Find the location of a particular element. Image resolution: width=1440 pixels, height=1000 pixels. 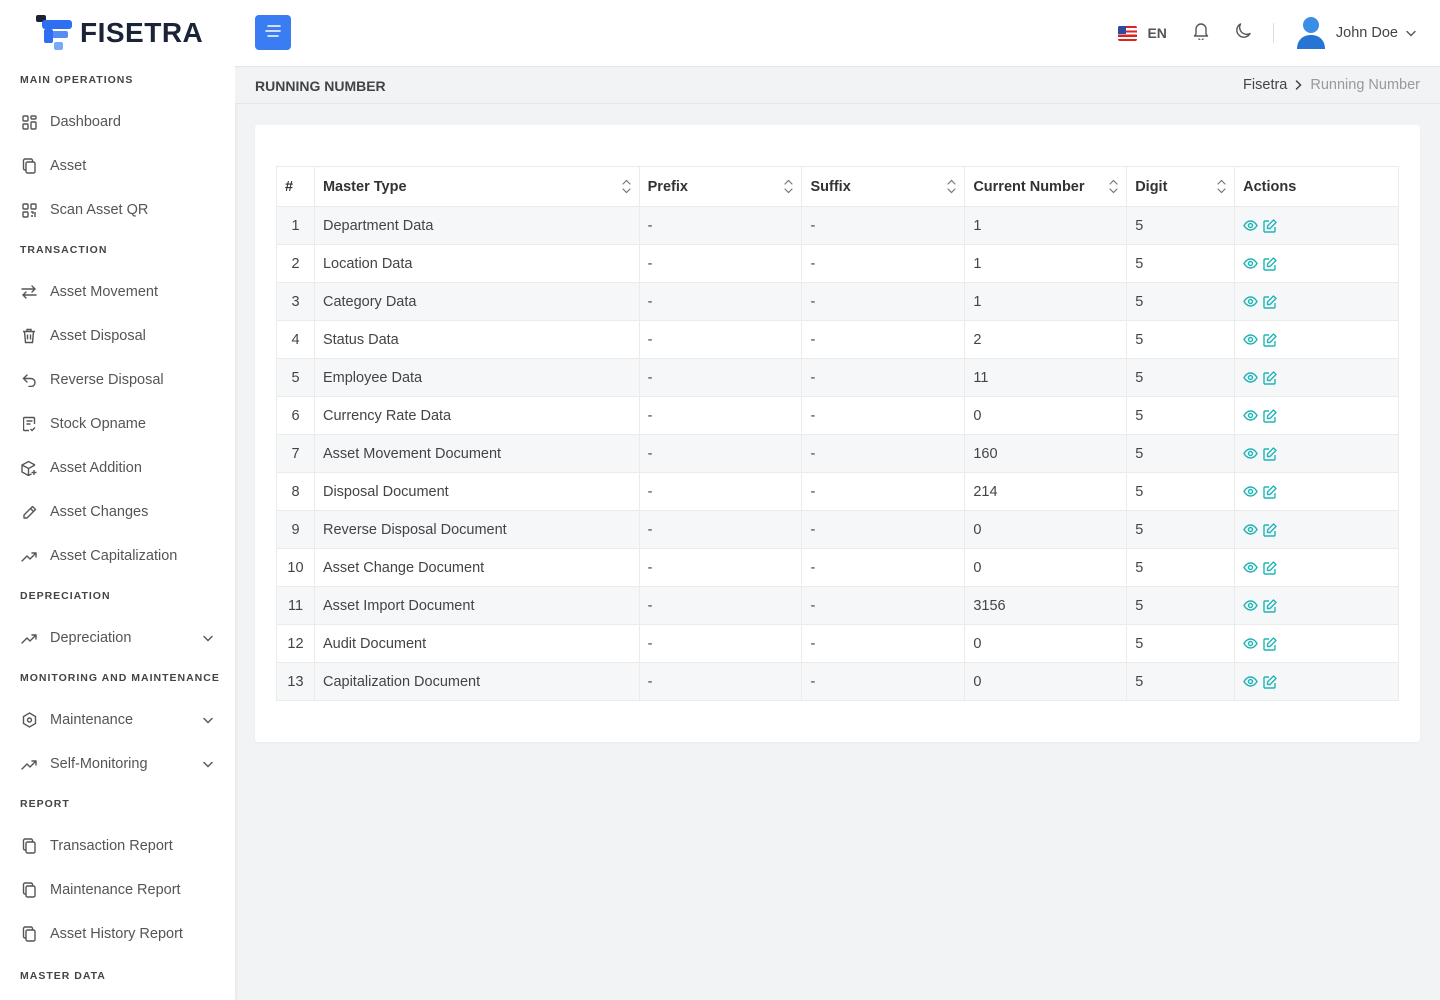

sidebar-item-asset-changes: Asset Changes is located at coordinates (117, 512).